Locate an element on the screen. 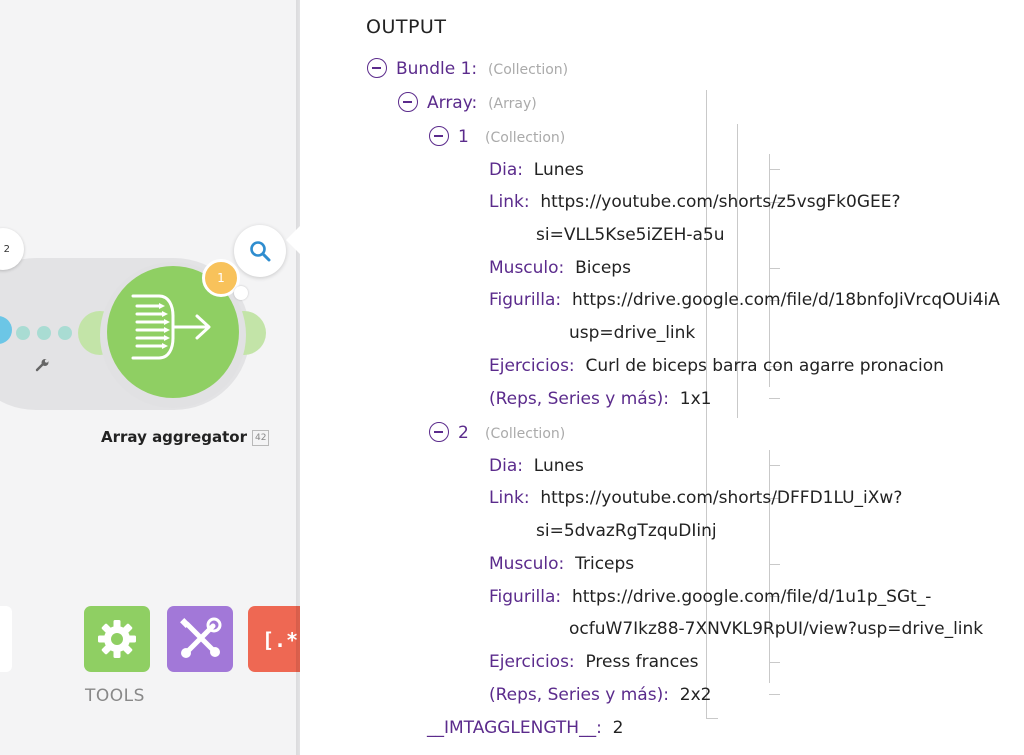 The width and height of the screenshot is (1024, 755). wrench-screwdriver-icon is located at coordinates (201, 637).